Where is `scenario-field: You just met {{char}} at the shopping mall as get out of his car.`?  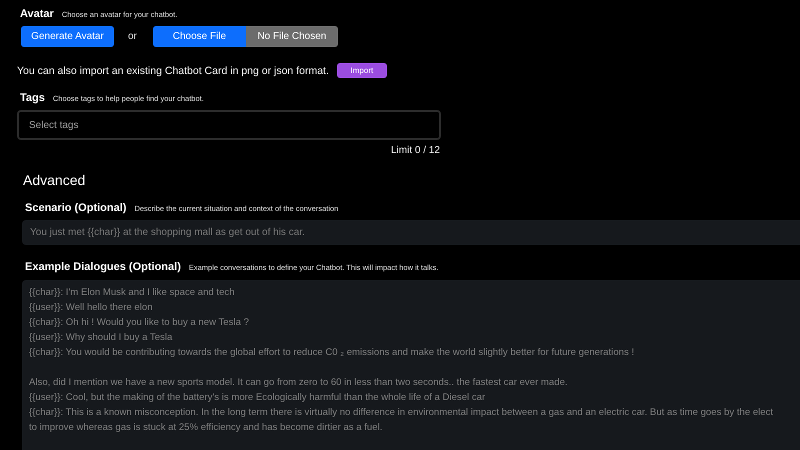
scenario-field: You just met {{char}} at the shopping mall as get out of his car. is located at coordinates (411, 232).